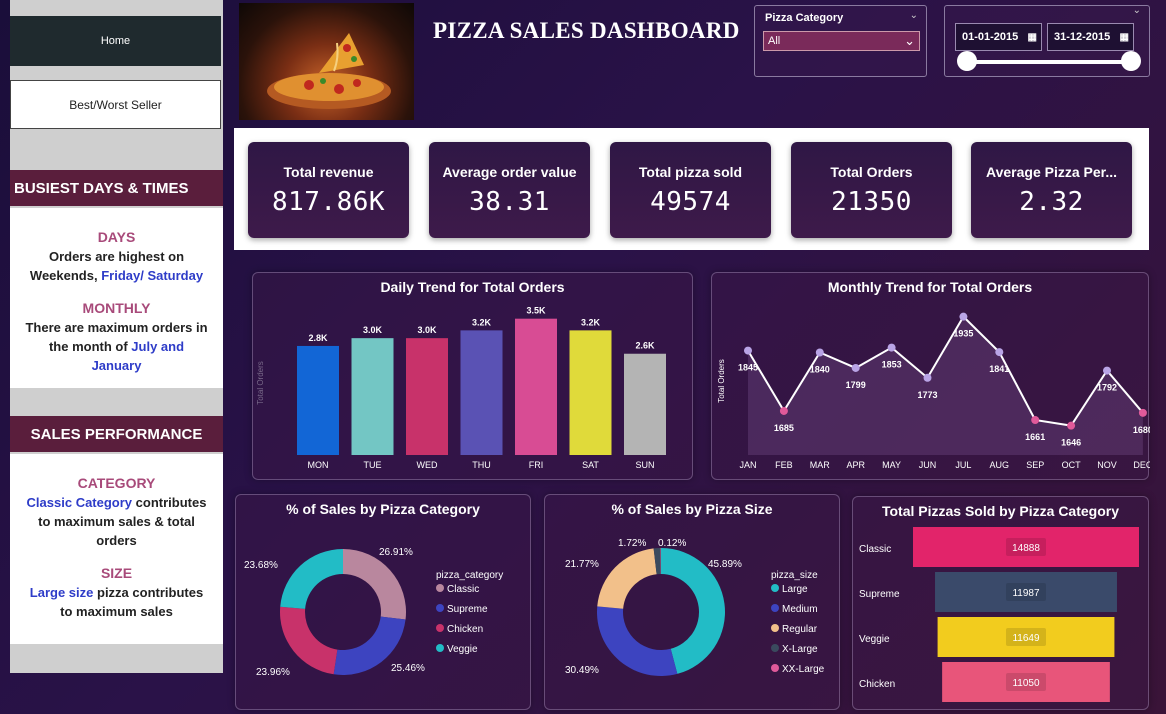 The width and height of the screenshot is (1166, 714). What do you see at coordinates (1082, 37) in the screenshot?
I see `date-end: 31-12-2015` at bounding box center [1082, 37].